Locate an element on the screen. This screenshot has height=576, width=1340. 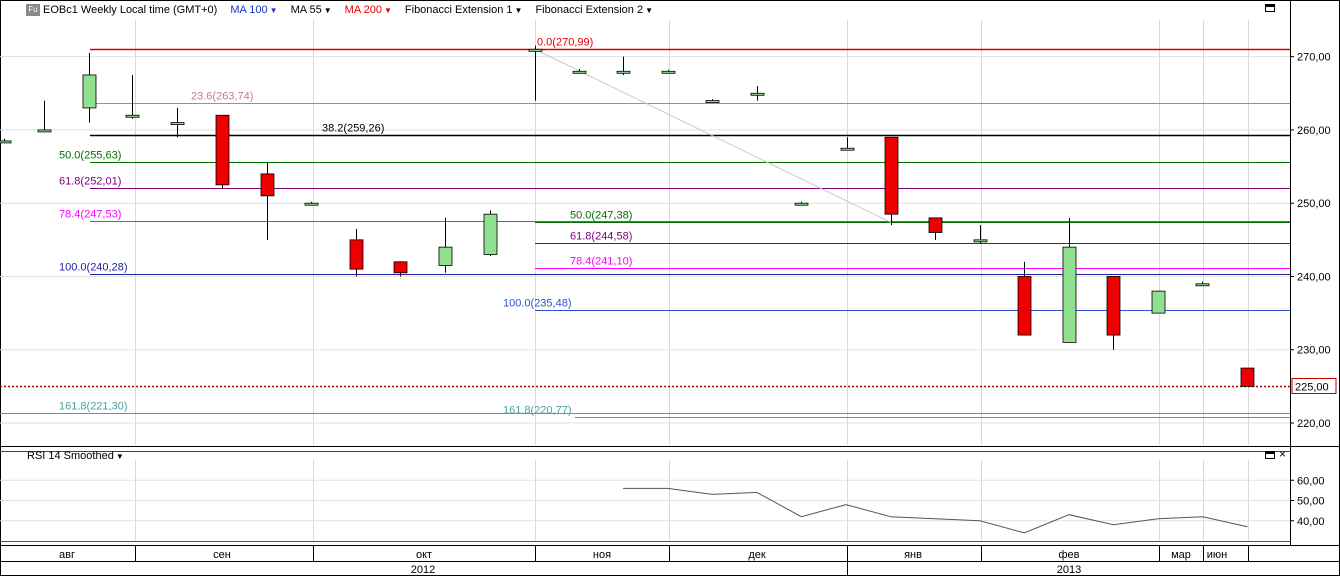
month-label: ноя is located at coordinates (602, 555).